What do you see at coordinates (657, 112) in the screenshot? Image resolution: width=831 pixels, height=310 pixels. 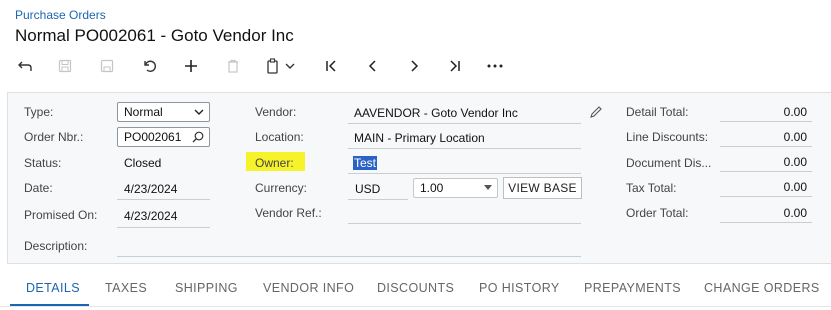 I see `detail-total-label: Detail Total:` at bounding box center [657, 112].